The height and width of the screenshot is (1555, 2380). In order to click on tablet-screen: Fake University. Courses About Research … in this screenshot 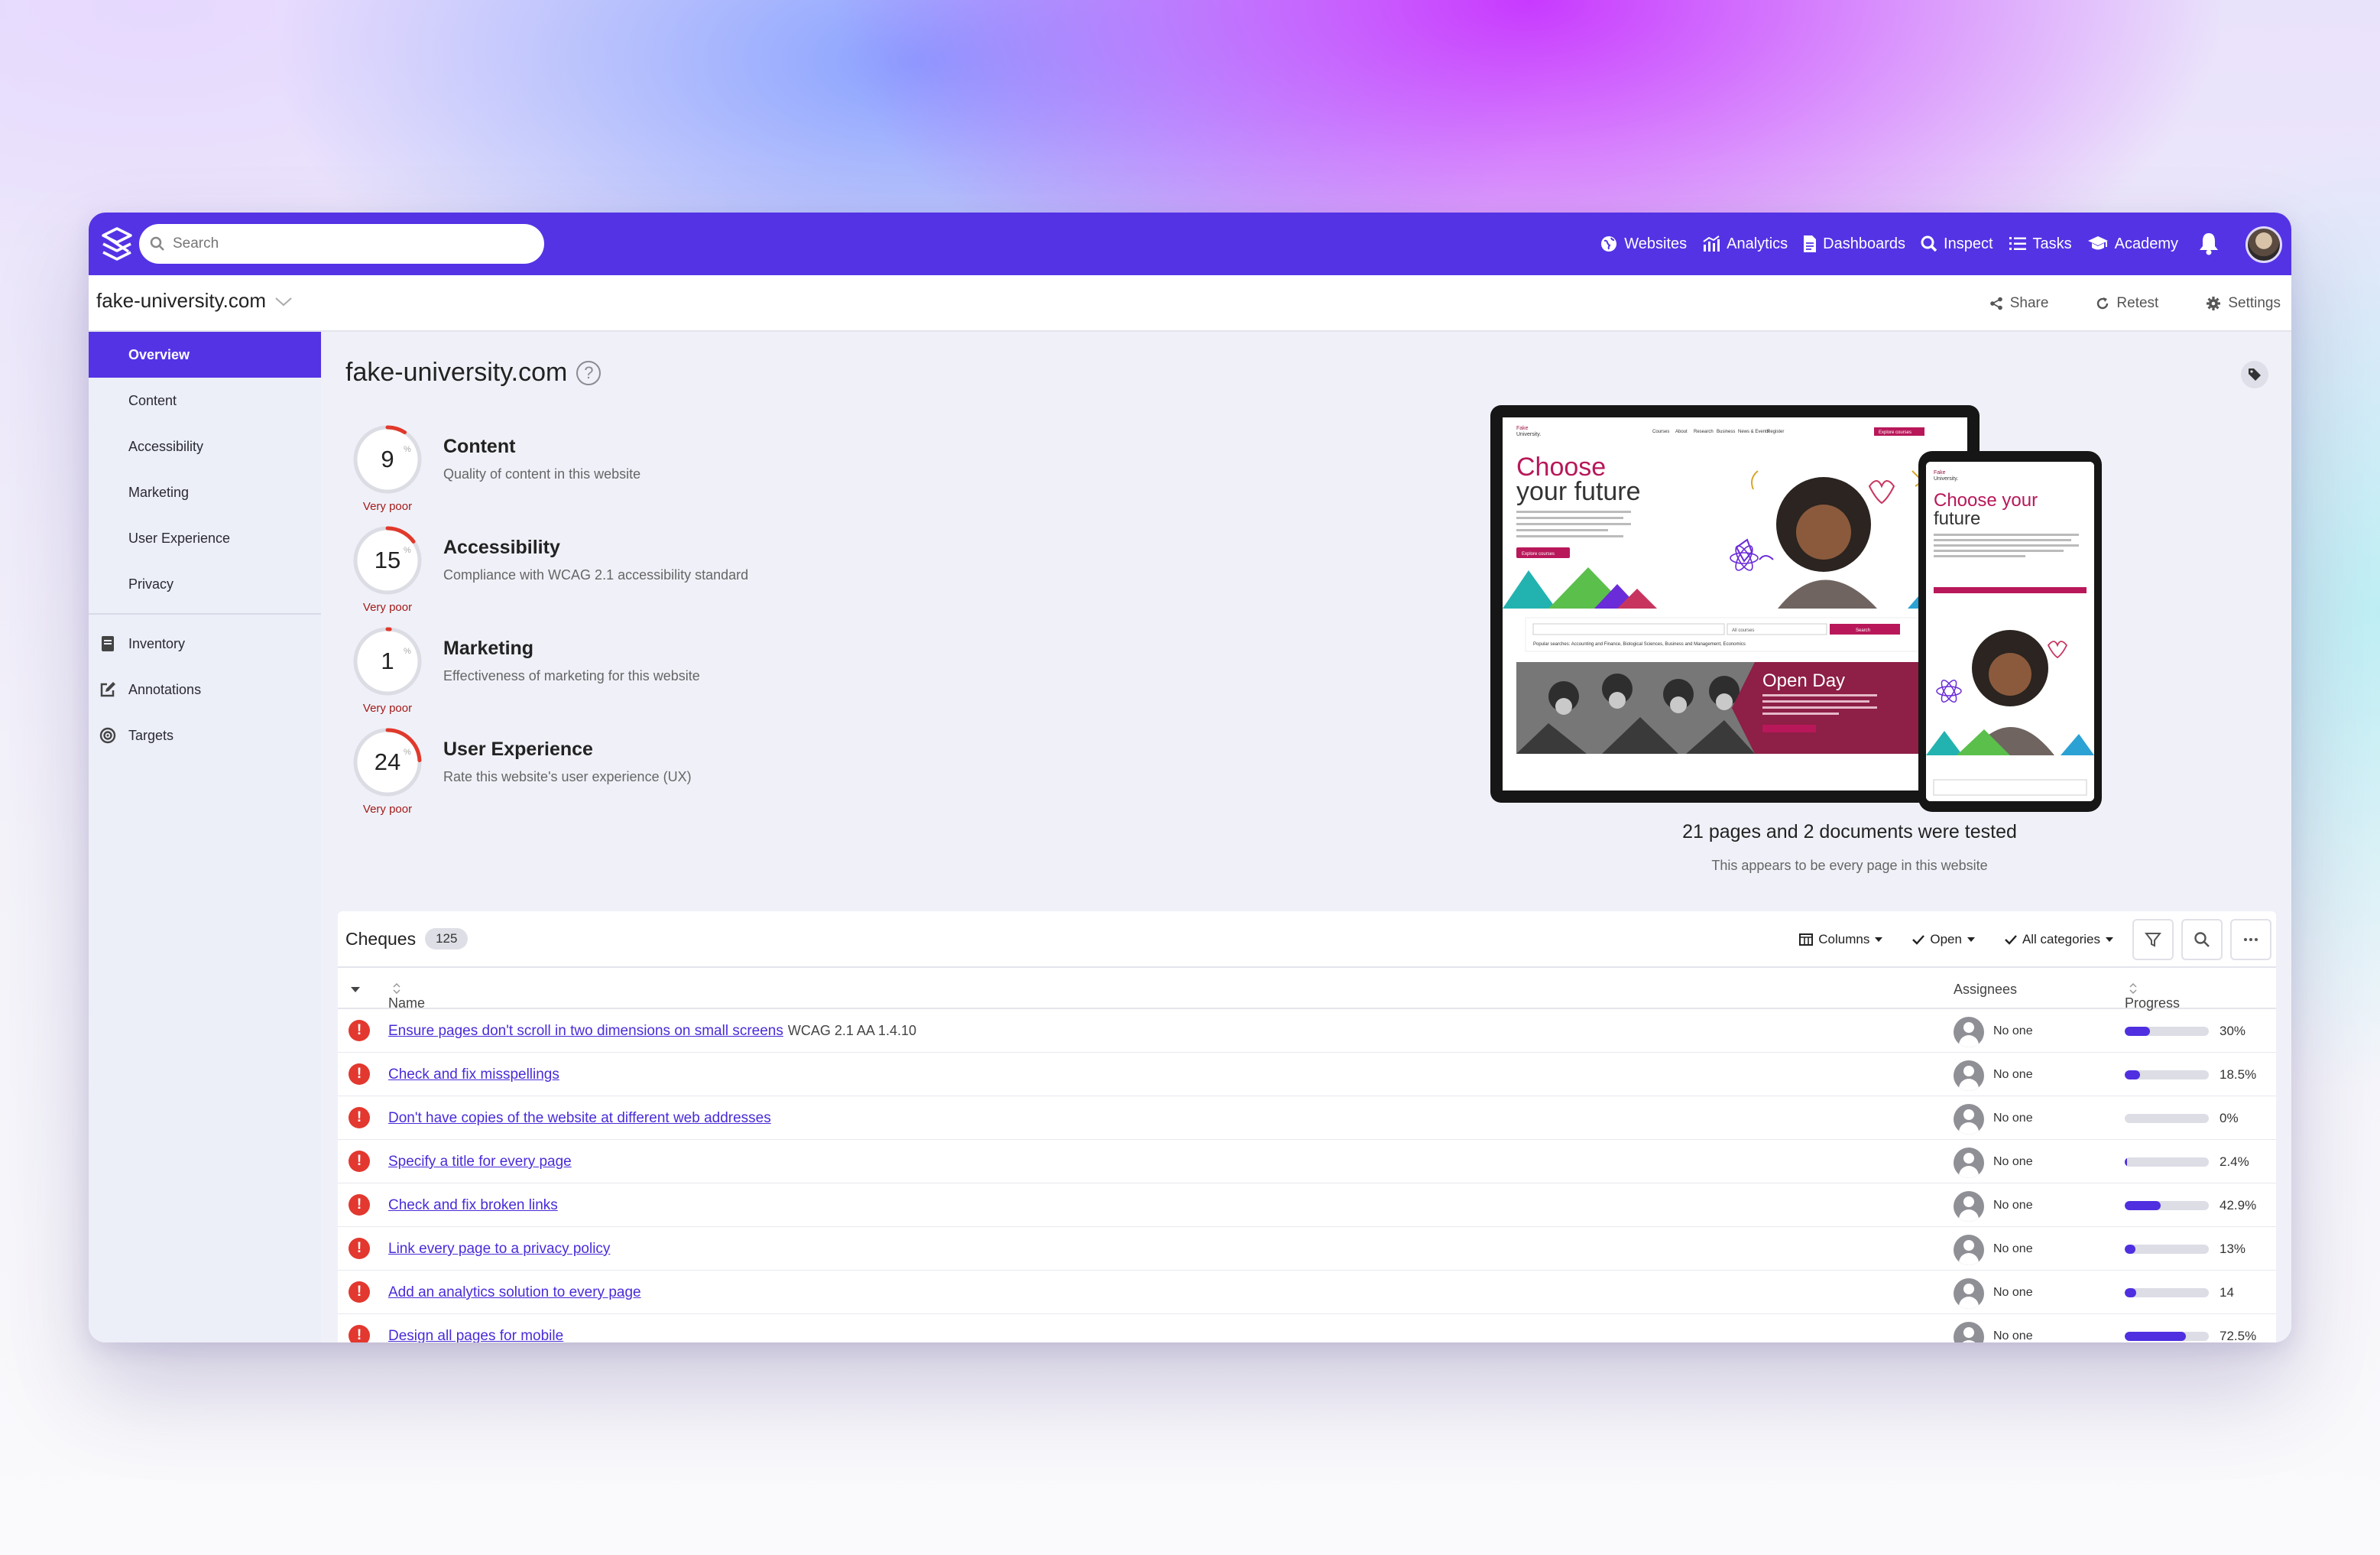, I will do `click(1735, 603)`.